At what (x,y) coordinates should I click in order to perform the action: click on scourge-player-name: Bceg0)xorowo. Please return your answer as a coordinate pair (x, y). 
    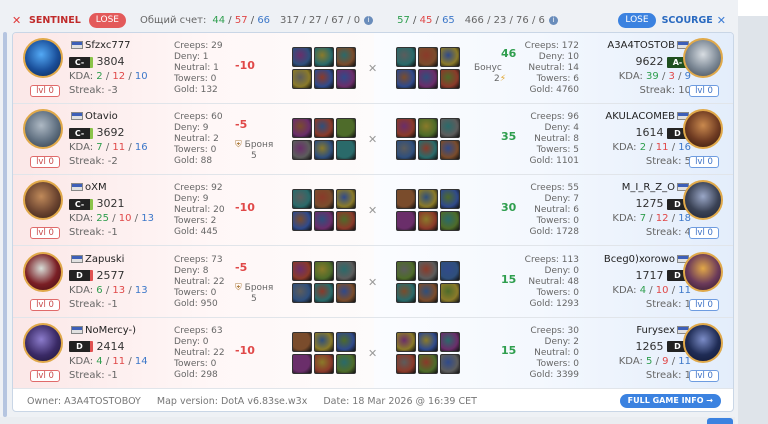
    Looking at the image, I should click on (643, 259).